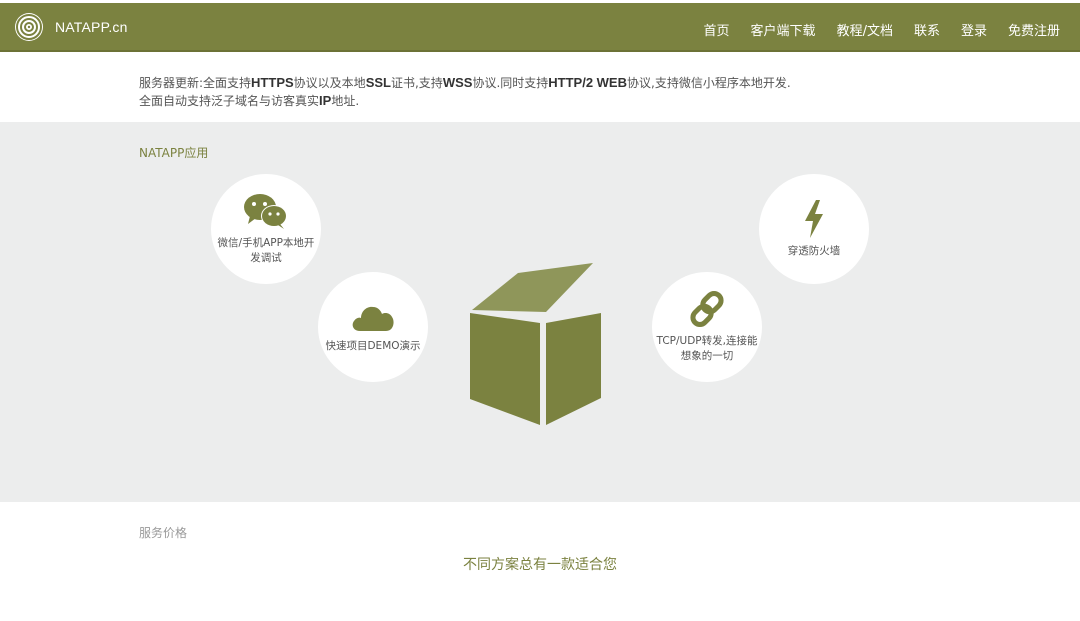 The height and width of the screenshot is (621, 1080). Describe the element at coordinates (540, 565) in the screenshot. I see `pricing-title: 不同方案总有一款适合您` at that location.